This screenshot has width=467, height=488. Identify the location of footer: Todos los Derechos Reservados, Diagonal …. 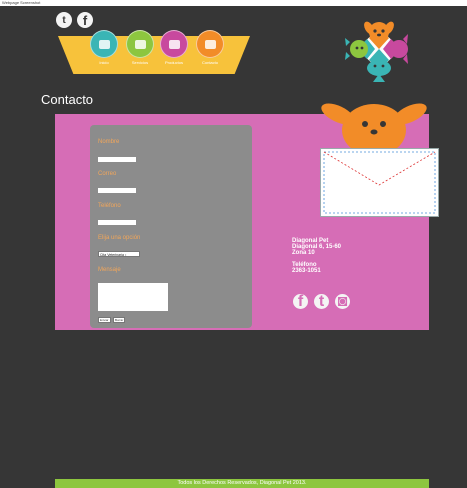
(242, 483).